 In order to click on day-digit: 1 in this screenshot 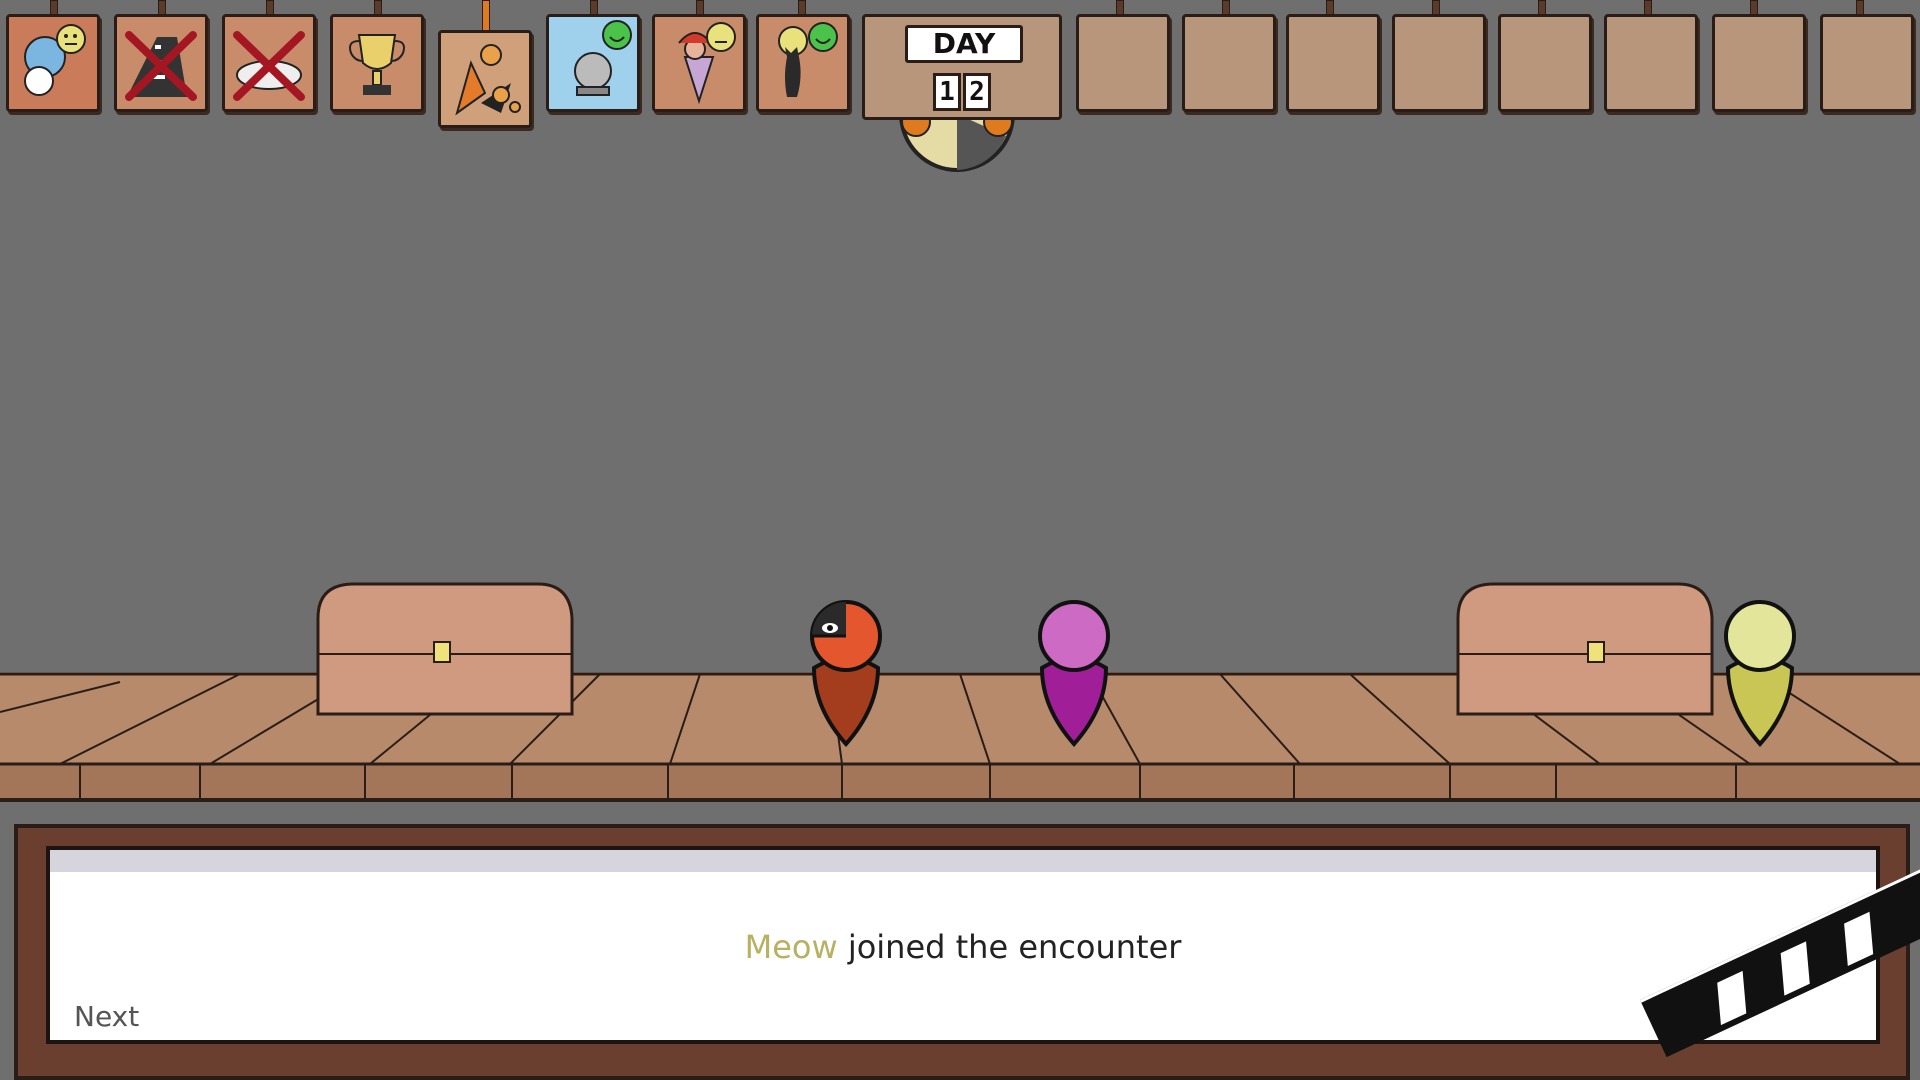, I will do `click(947, 92)`.